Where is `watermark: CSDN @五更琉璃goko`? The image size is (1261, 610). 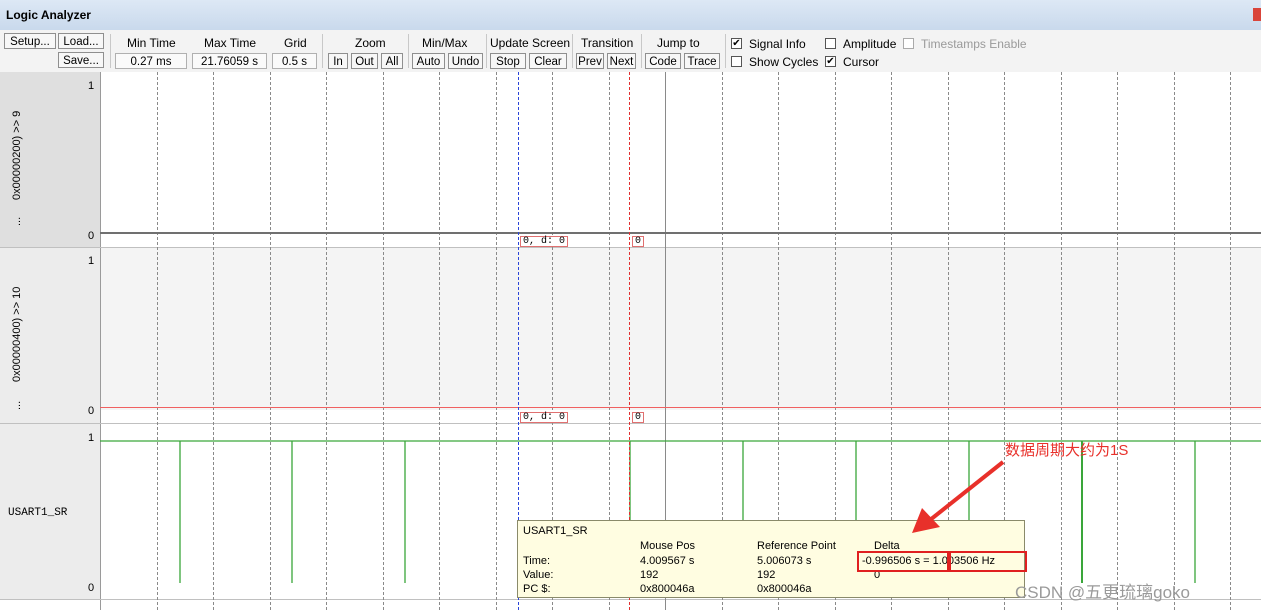
watermark: CSDN @五更琉璃goko is located at coordinates (1103, 592).